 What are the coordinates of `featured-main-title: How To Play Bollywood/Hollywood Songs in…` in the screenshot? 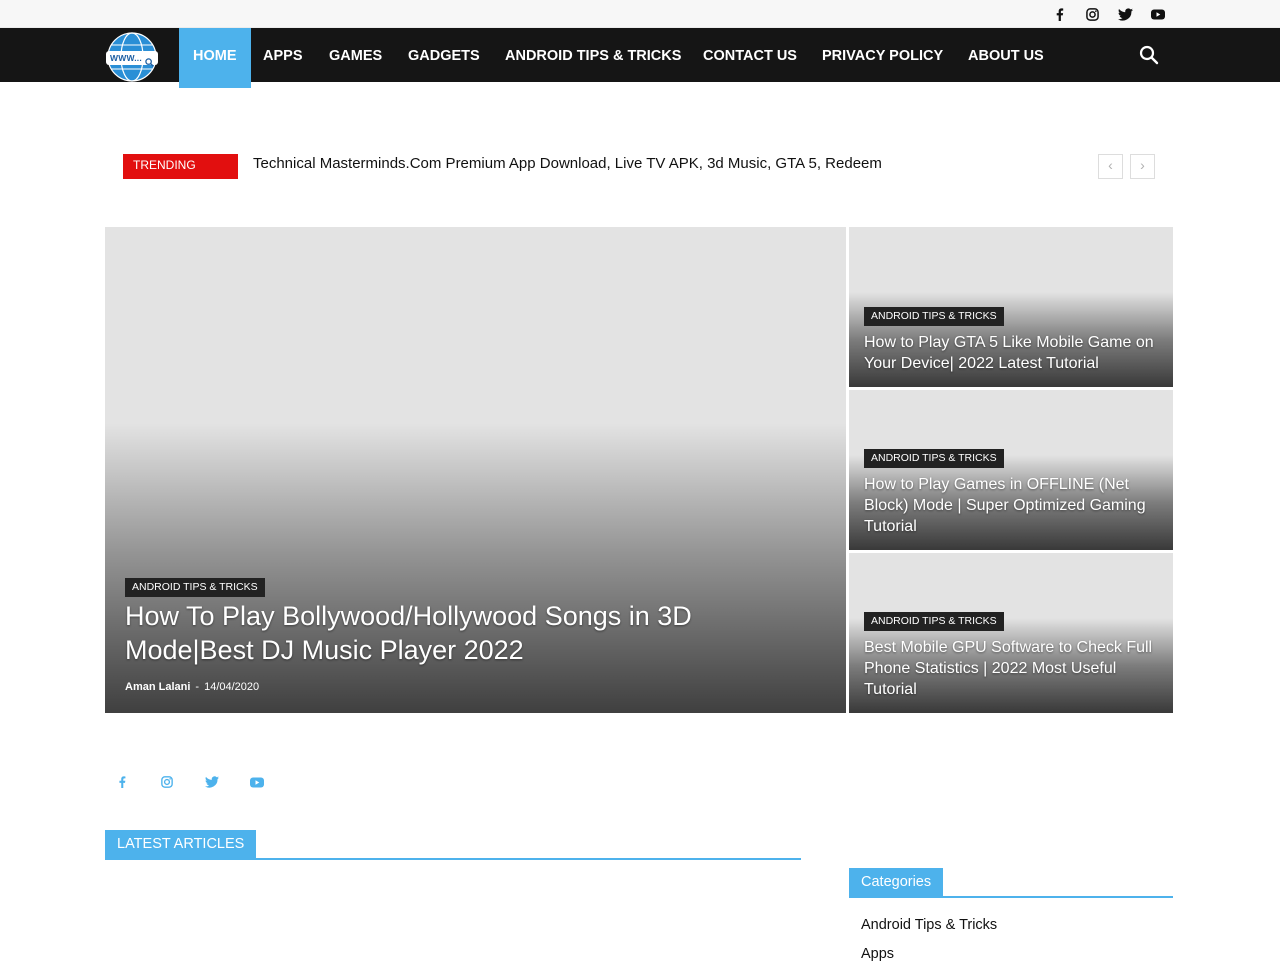 It's located at (445, 633).